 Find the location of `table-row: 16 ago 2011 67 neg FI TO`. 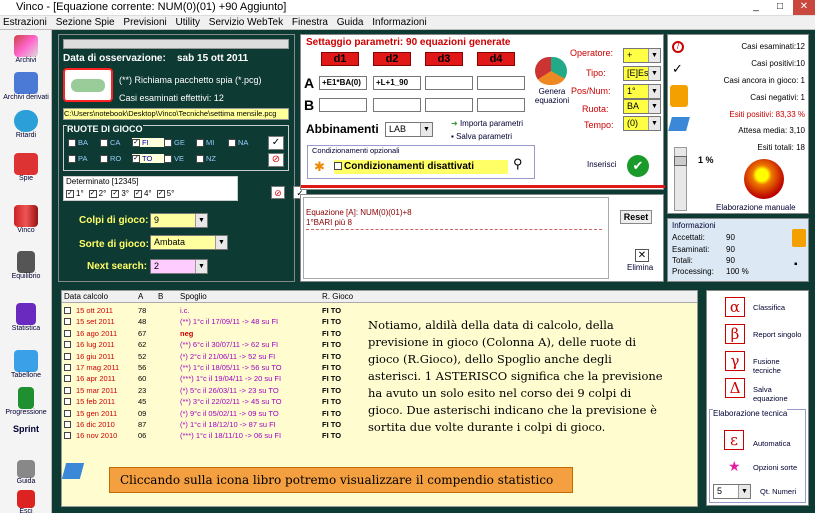

table-row: 16 ago 2011 67 neg FI TO is located at coordinates (212, 333).